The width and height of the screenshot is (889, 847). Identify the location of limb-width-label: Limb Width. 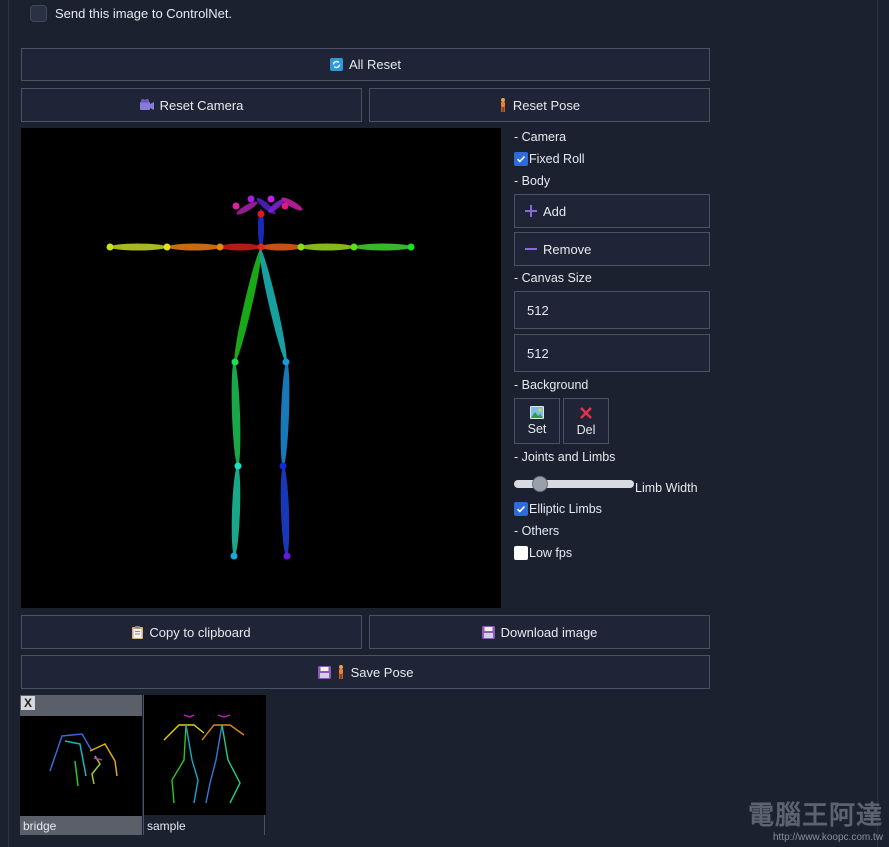
(666, 488).